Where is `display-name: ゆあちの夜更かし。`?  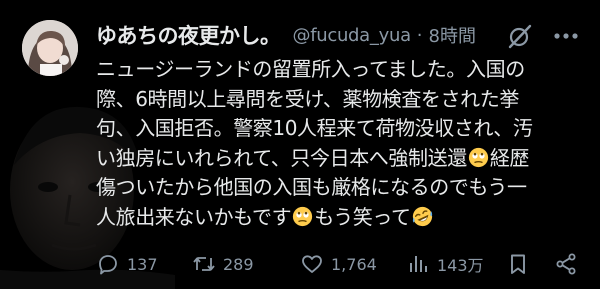 display-name: ゆあちの夜更かし。 is located at coordinates (188, 35).